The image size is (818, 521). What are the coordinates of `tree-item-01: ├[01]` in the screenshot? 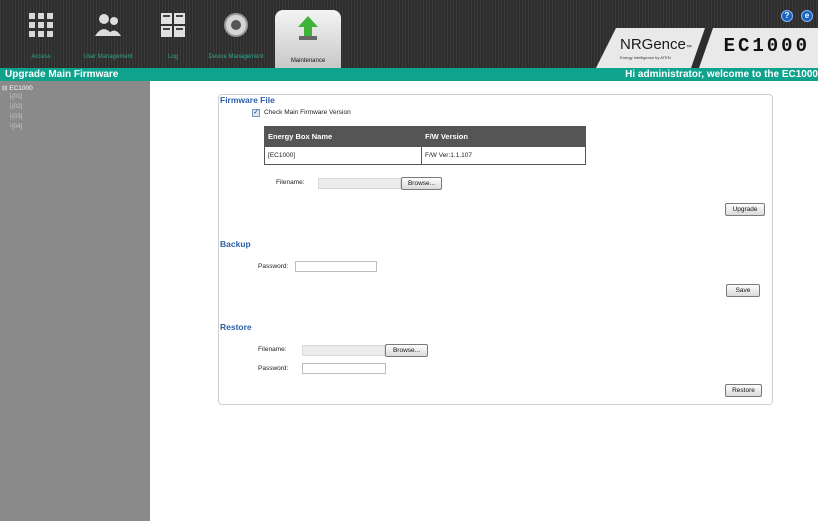 It's located at (79, 97).